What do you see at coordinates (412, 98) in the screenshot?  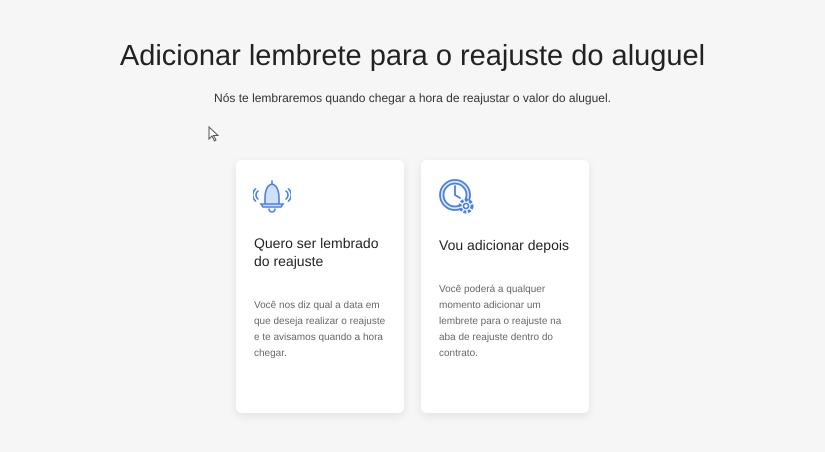 I see `page-subtitle: Nós te lembraremos quando chegar a hora de reajustar o valor do aluguel.` at bounding box center [412, 98].